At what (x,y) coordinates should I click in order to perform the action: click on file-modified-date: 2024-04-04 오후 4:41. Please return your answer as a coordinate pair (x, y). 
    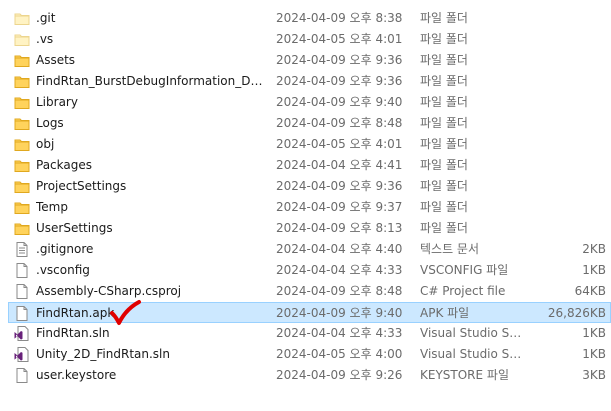
    Looking at the image, I should click on (339, 165).